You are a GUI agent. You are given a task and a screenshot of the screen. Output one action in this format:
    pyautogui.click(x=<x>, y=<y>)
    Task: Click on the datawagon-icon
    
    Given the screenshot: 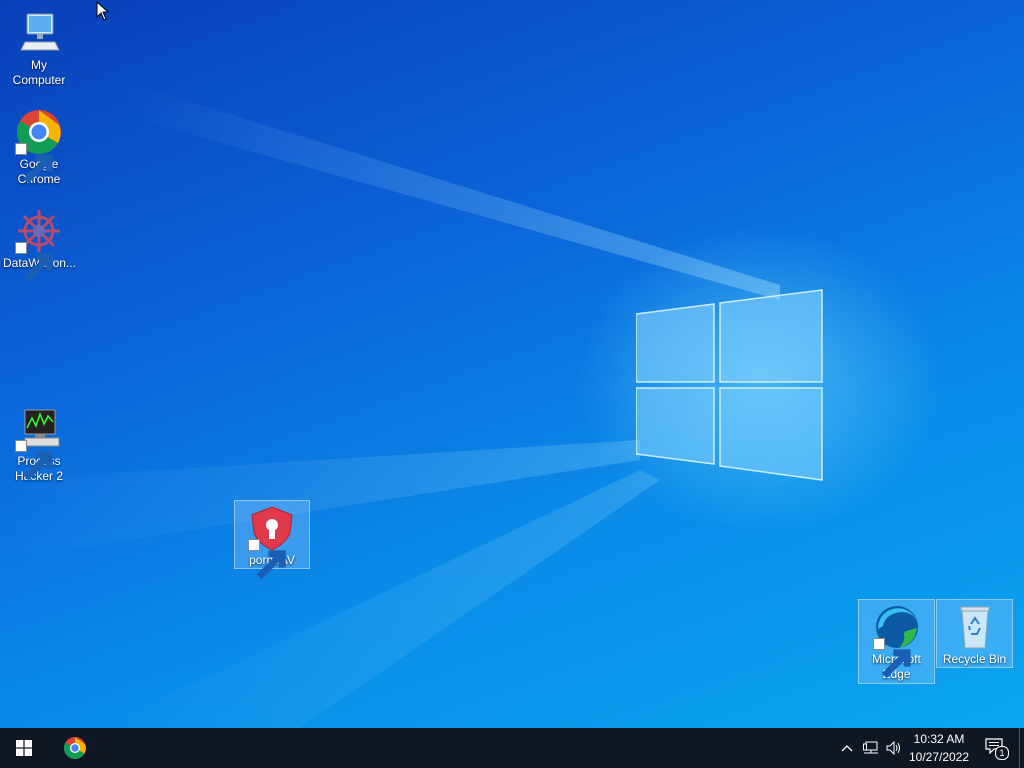 What is the action you would take?
    pyautogui.click(x=39, y=245)
    